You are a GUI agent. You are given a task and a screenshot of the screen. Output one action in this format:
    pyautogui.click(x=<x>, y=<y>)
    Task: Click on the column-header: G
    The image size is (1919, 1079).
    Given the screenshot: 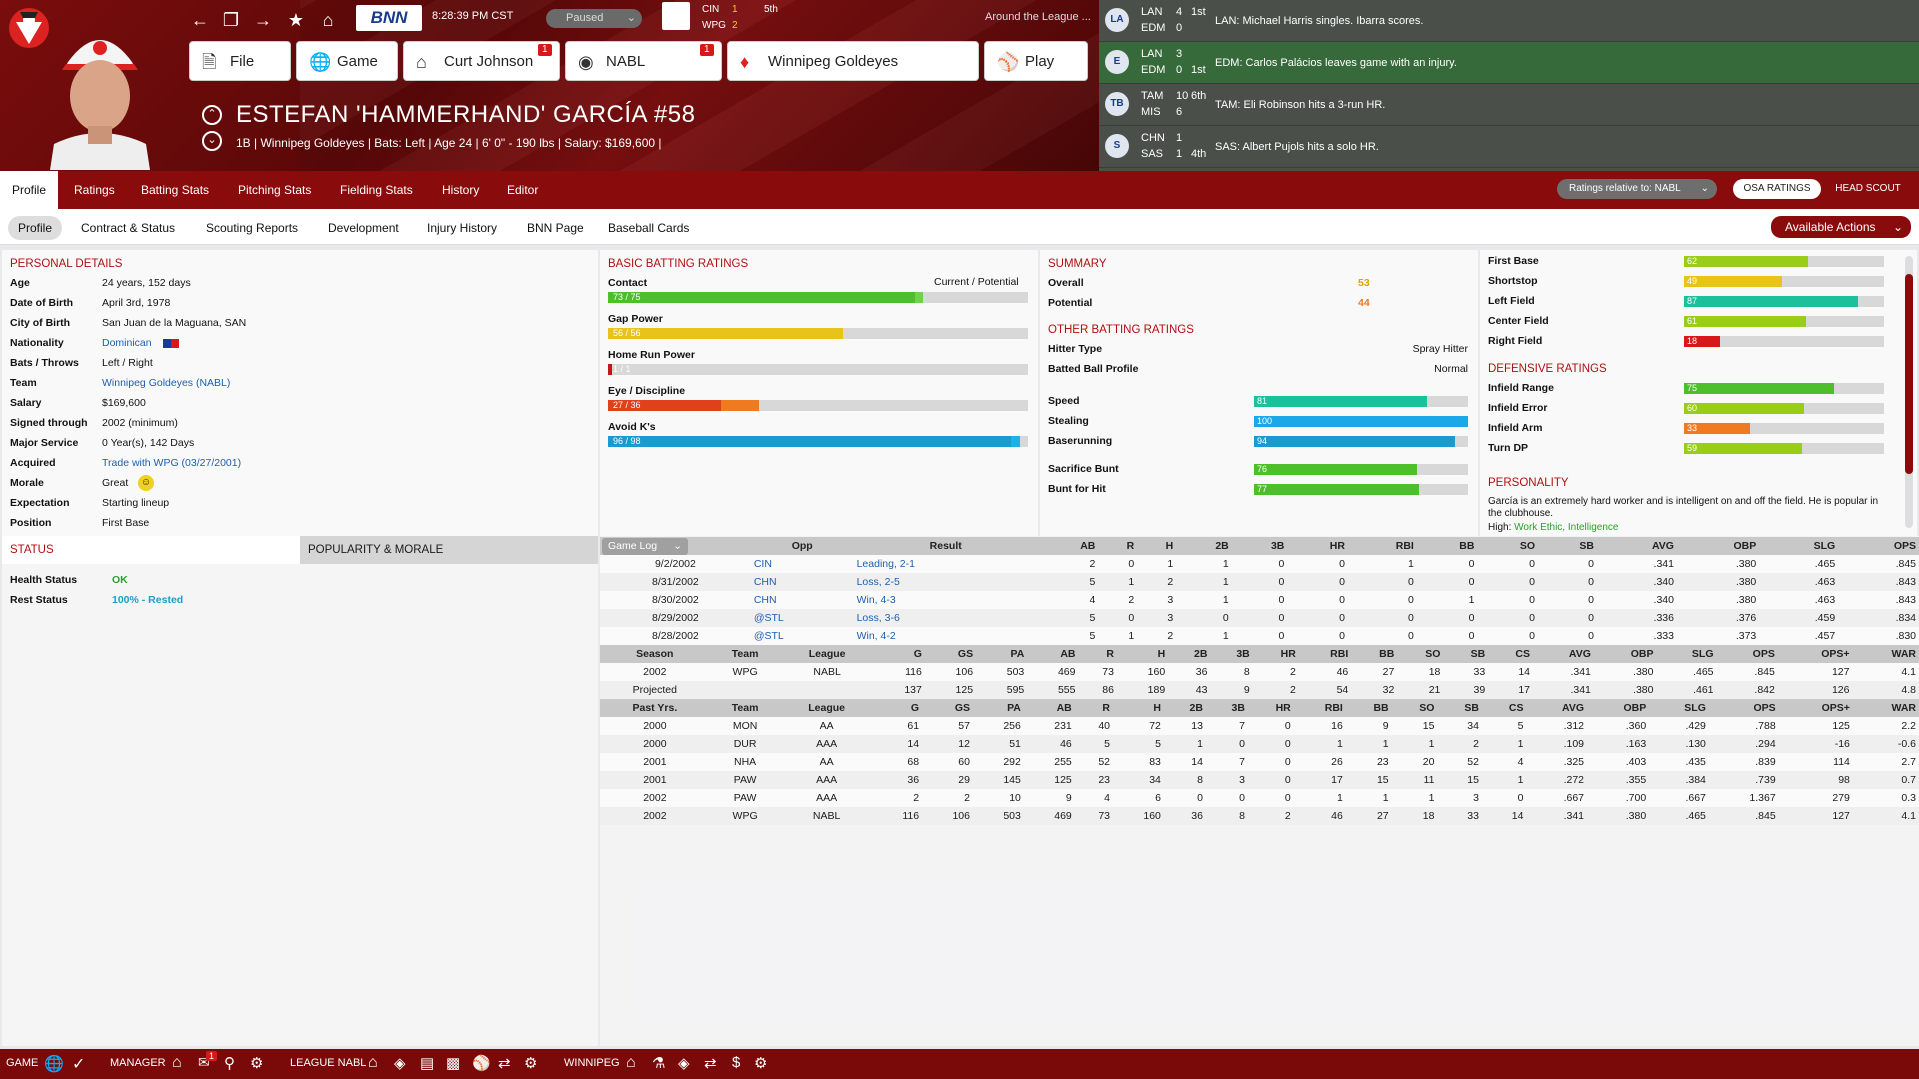 What is the action you would take?
    pyautogui.click(x=897, y=708)
    